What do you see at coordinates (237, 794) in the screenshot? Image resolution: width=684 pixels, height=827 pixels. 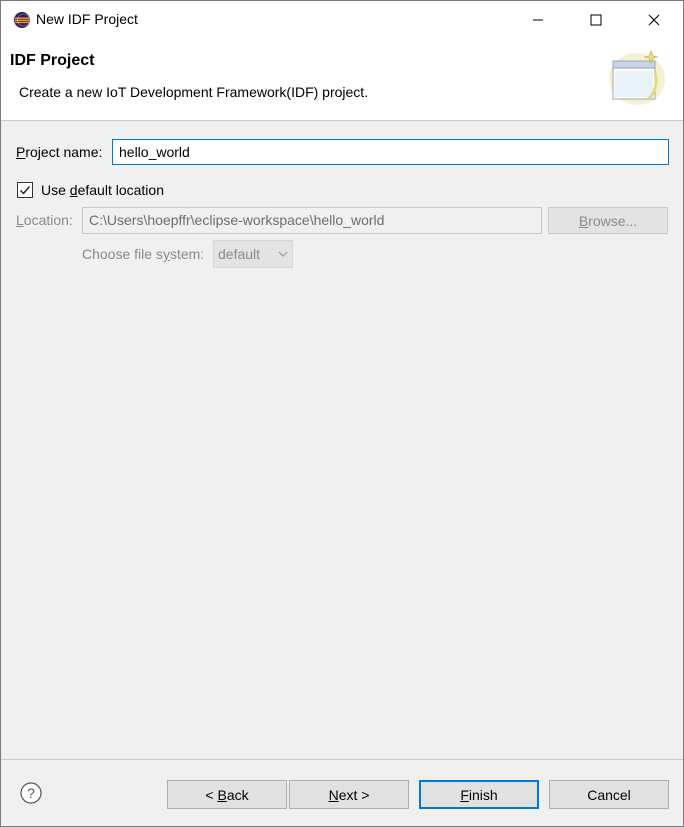 I see `back-label: ack` at bounding box center [237, 794].